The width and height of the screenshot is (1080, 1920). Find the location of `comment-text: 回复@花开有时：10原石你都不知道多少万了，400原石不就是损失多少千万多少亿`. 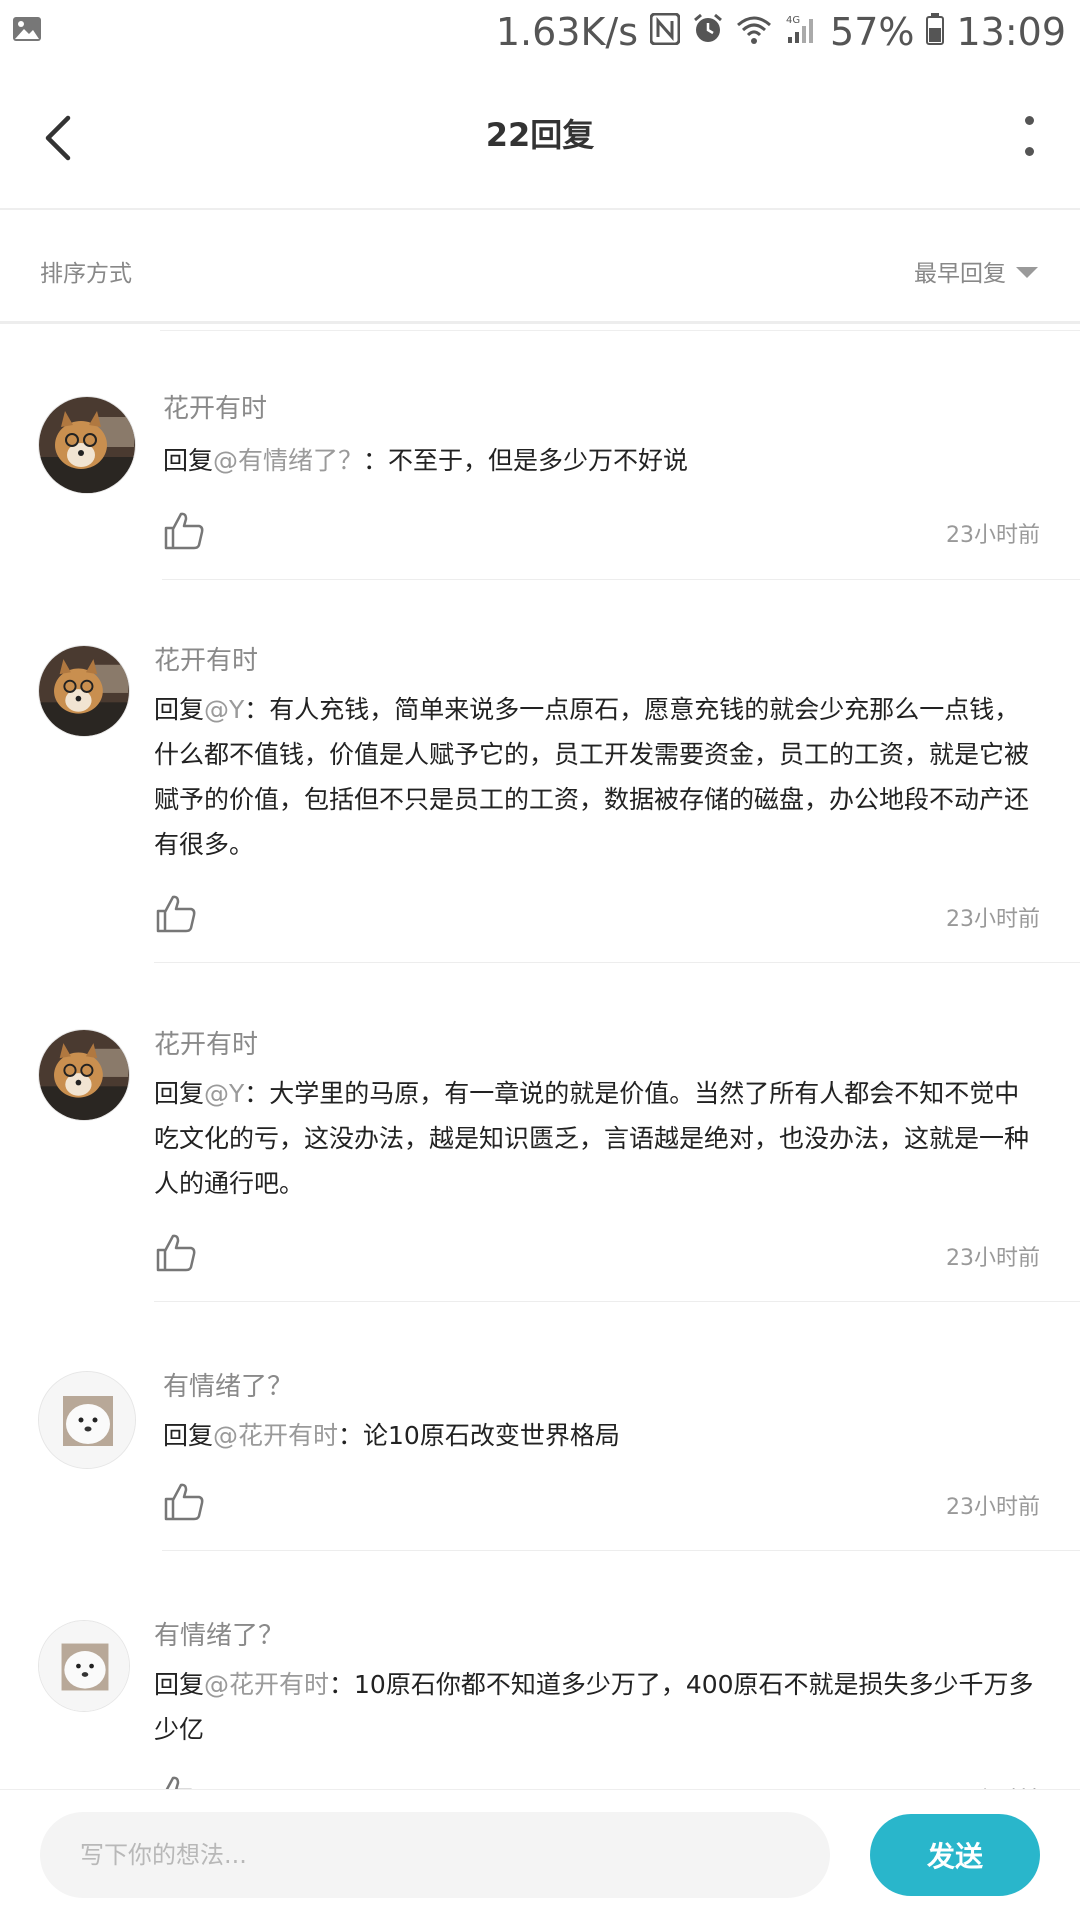

comment-text: 回复@花开有时：10原石你都不知道多少万了，400原石不就是损失多少千万多少亿 is located at coordinates (594, 1707).